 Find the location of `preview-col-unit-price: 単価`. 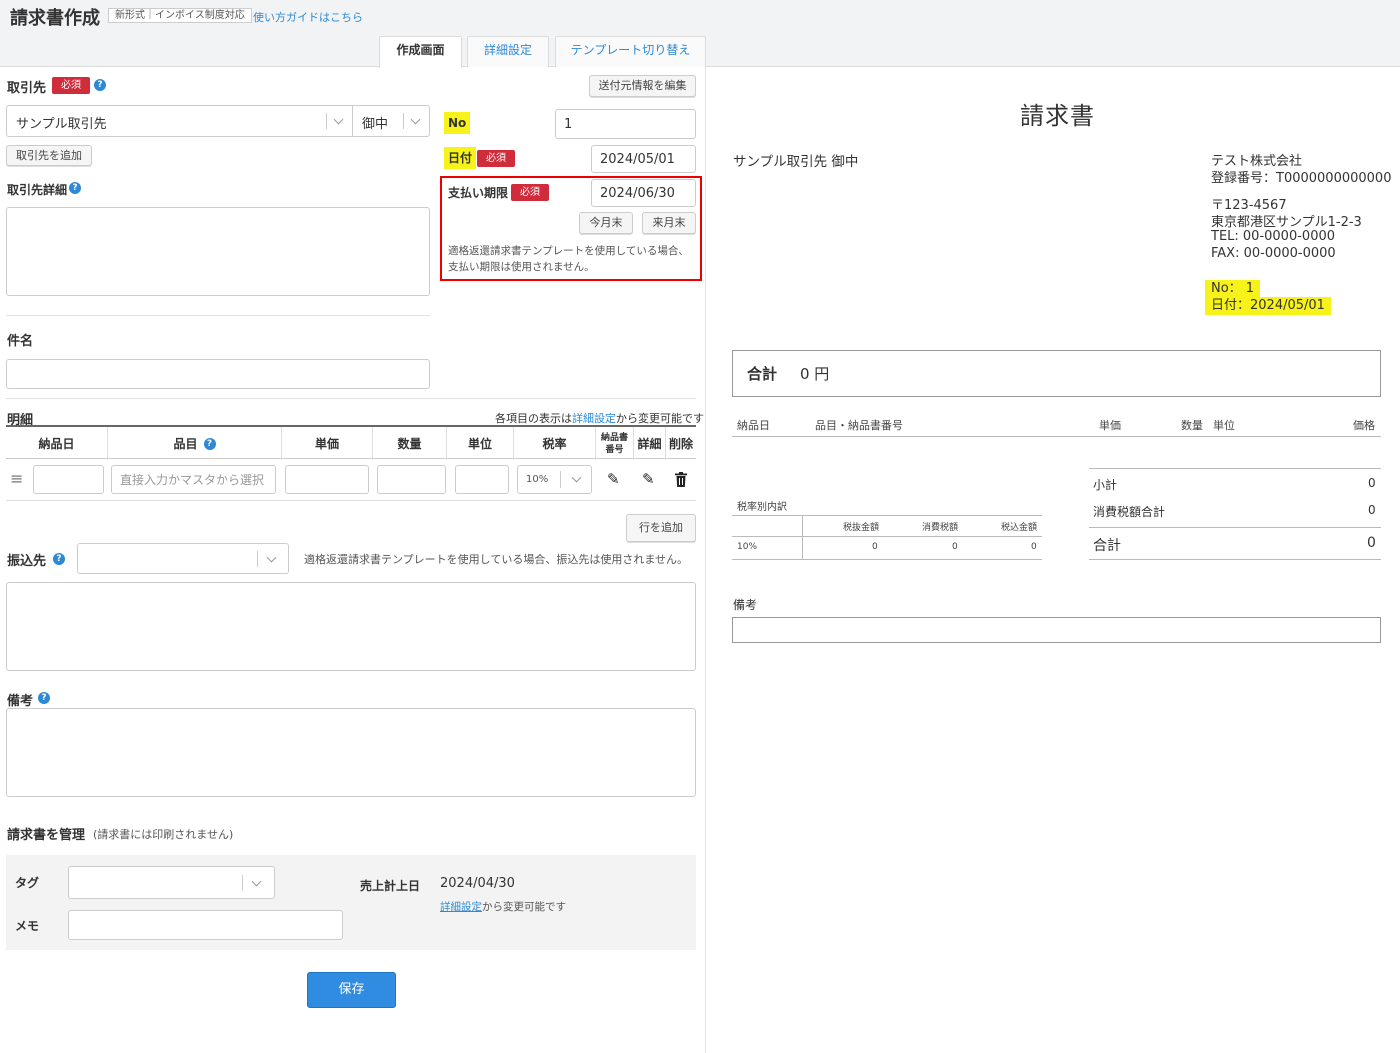

preview-col-unit-price: 単価 is located at coordinates (1110, 425).